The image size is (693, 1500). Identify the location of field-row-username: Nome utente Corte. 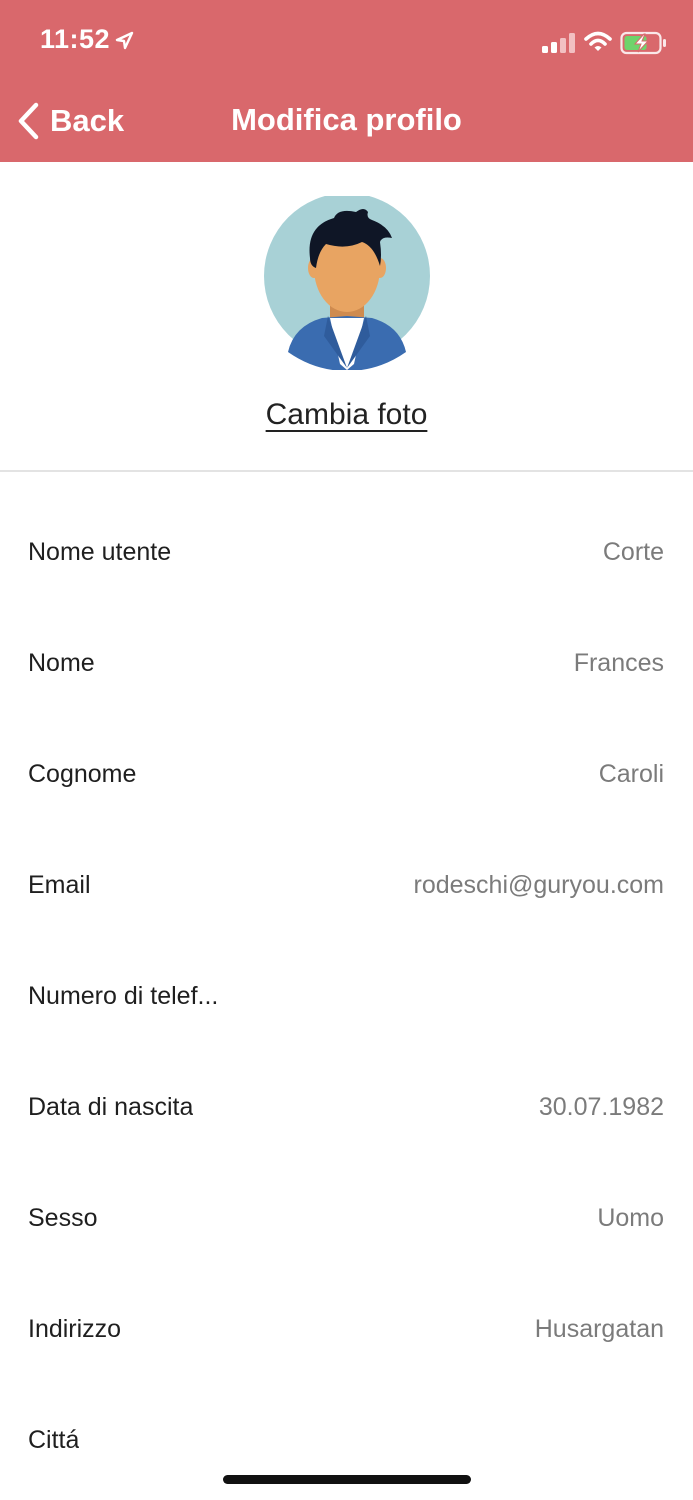
(346, 555).